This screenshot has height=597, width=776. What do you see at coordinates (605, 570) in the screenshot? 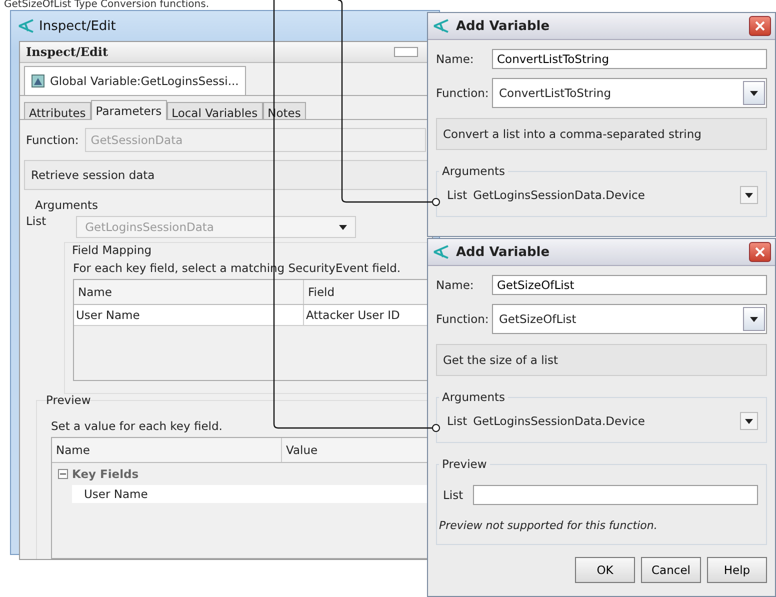
I see `dialog-button: OK` at bounding box center [605, 570].